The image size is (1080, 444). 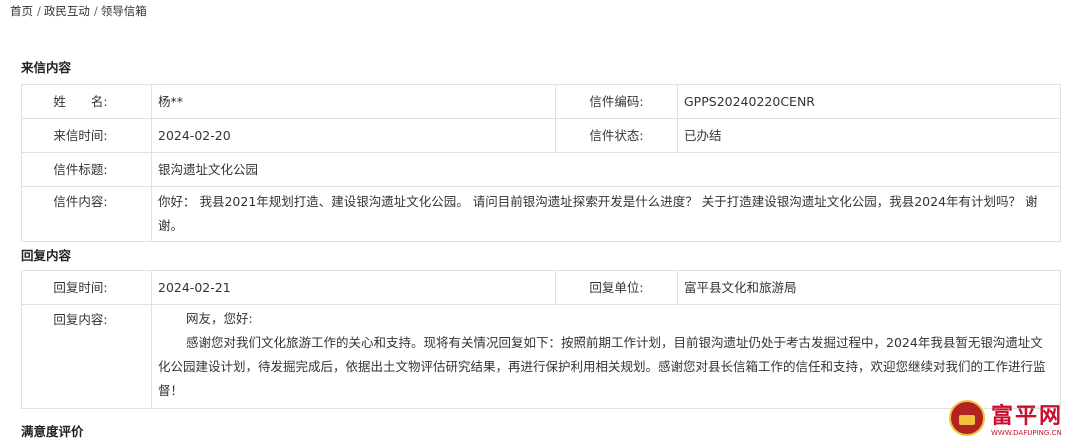 What do you see at coordinates (124, 11) in the screenshot?
I see `breadcrumb-mailbox-link: 领导信箱` at bounding box center [124, 11].